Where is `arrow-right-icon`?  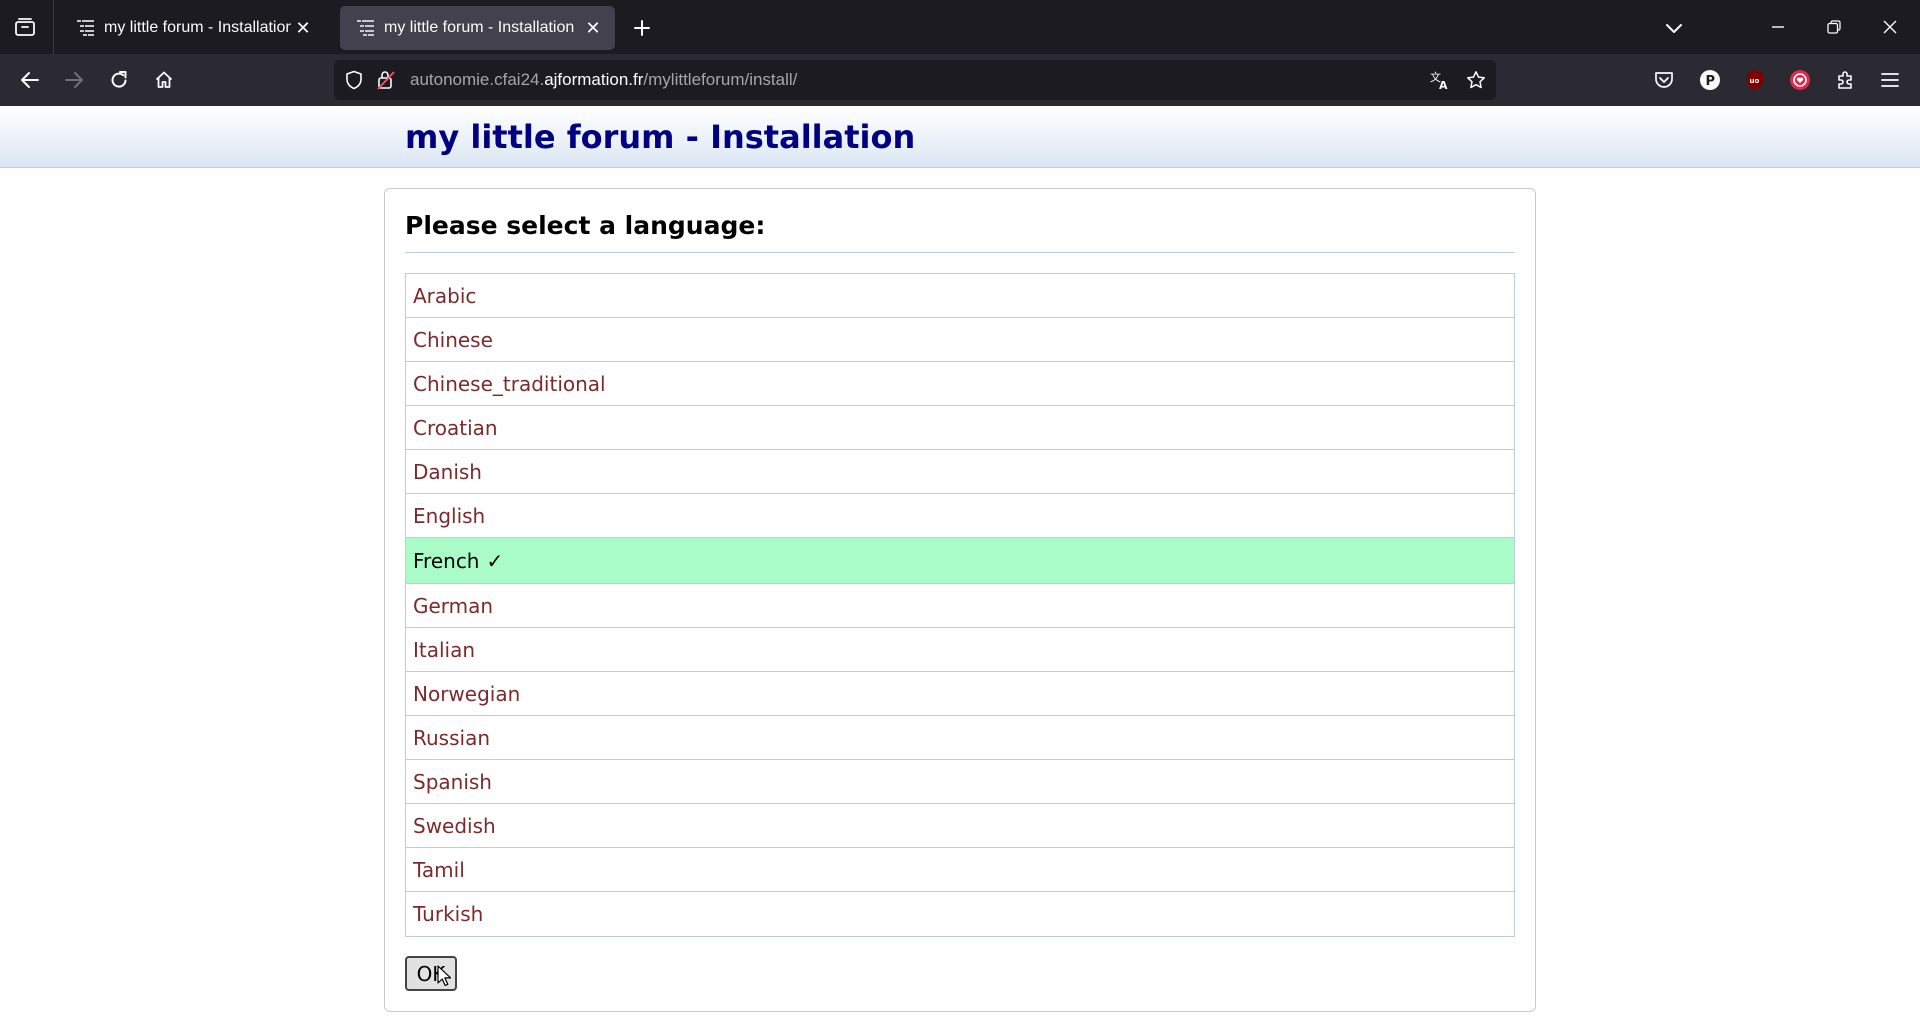 arrow-right-icon is located at coordinates (74, 80).